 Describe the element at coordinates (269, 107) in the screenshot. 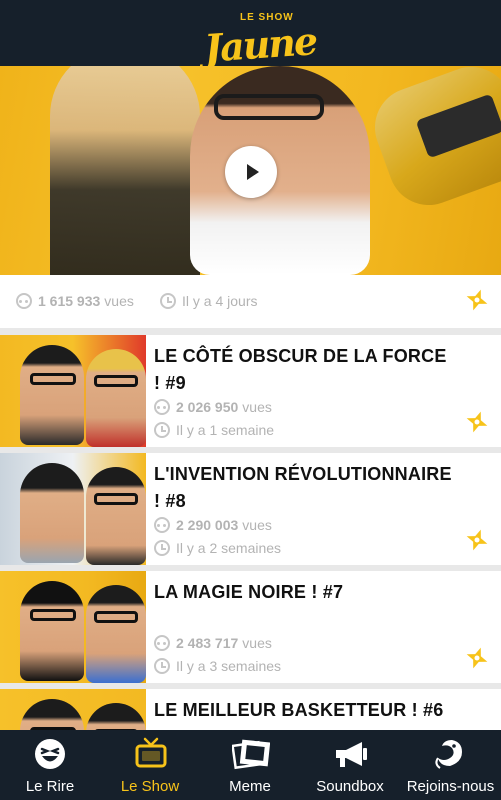

I see `featured-glasses` at that location.